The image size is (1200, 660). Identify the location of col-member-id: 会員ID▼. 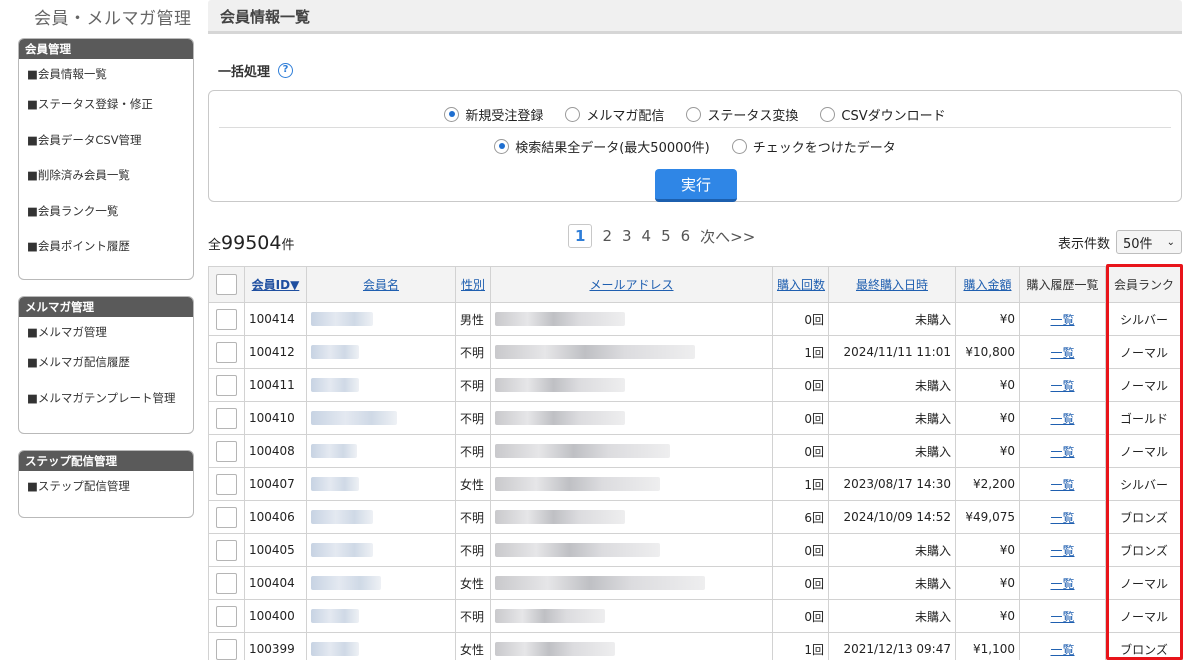
(275, 284).